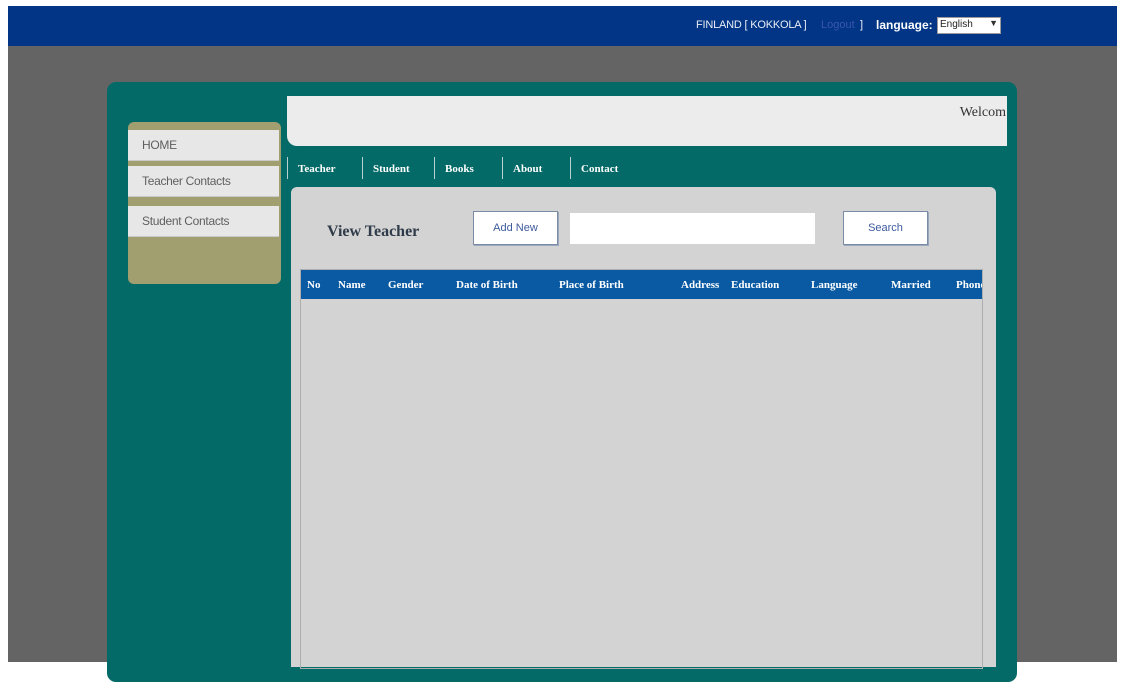 This screenshot has height=682, width=1125. What do you see at coordinates (956, 24) in the screenshot?
I see `language-selected-value: English` at bounding box center [956, 24].